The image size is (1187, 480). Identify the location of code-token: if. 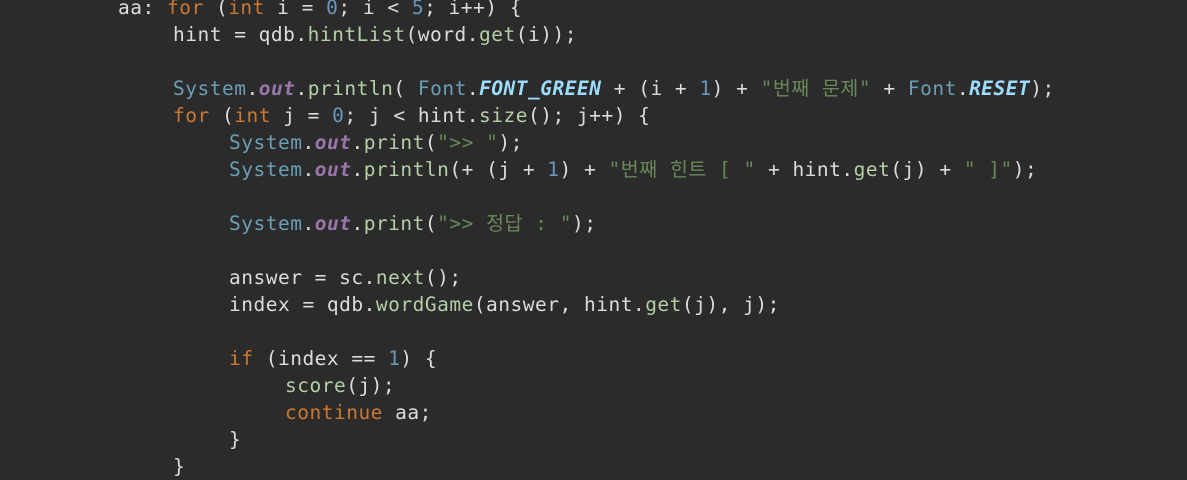
(241, 358).